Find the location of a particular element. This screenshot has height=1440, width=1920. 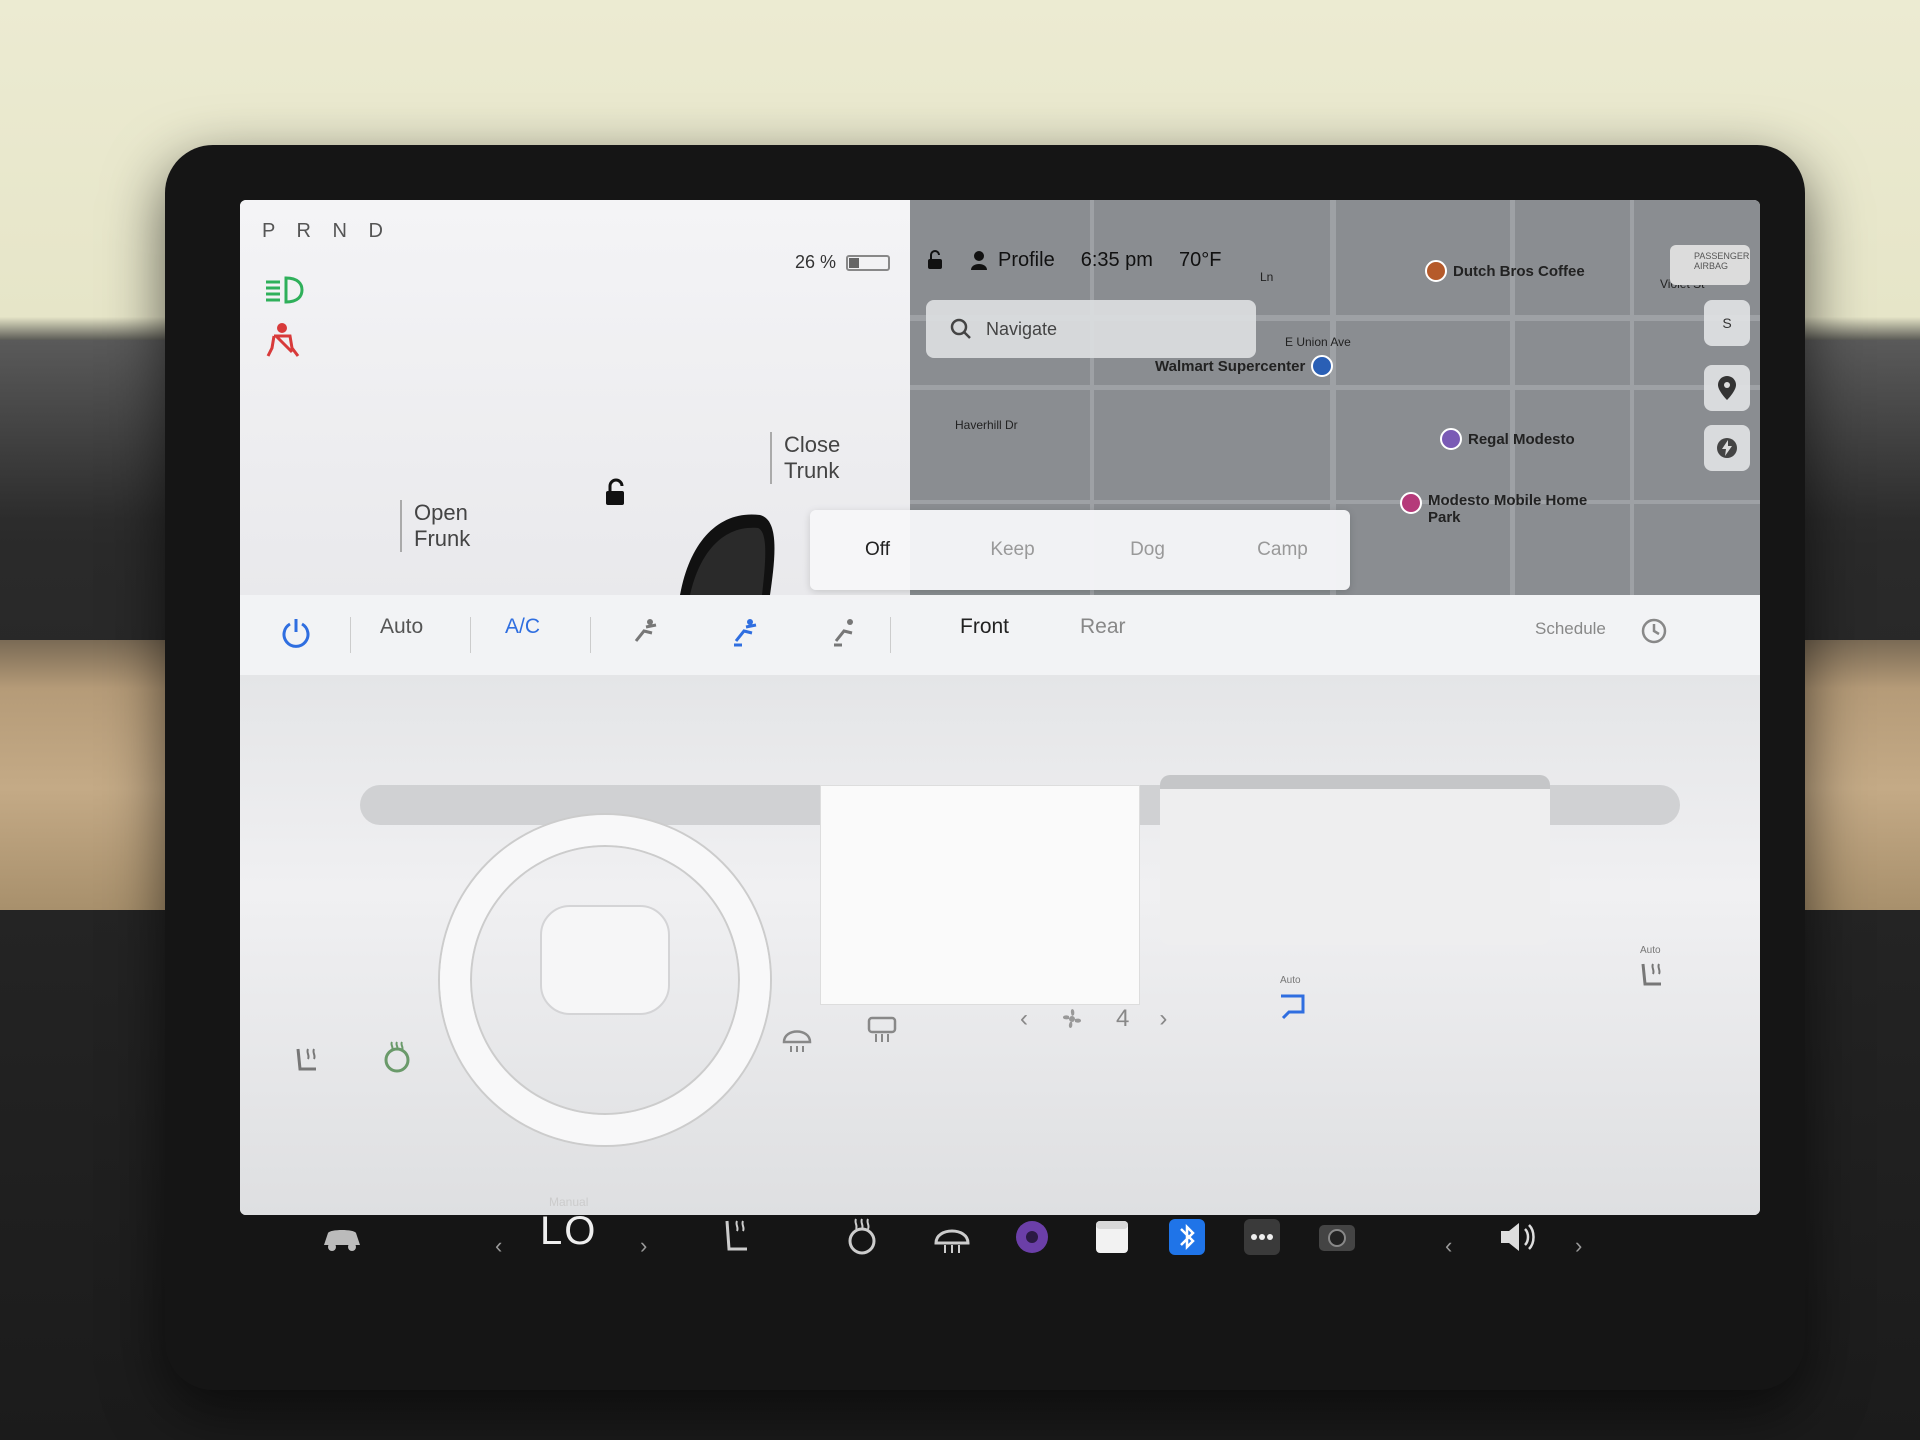

poi-label: Modesto Mobile Home is located at coordinates (1508, 500).